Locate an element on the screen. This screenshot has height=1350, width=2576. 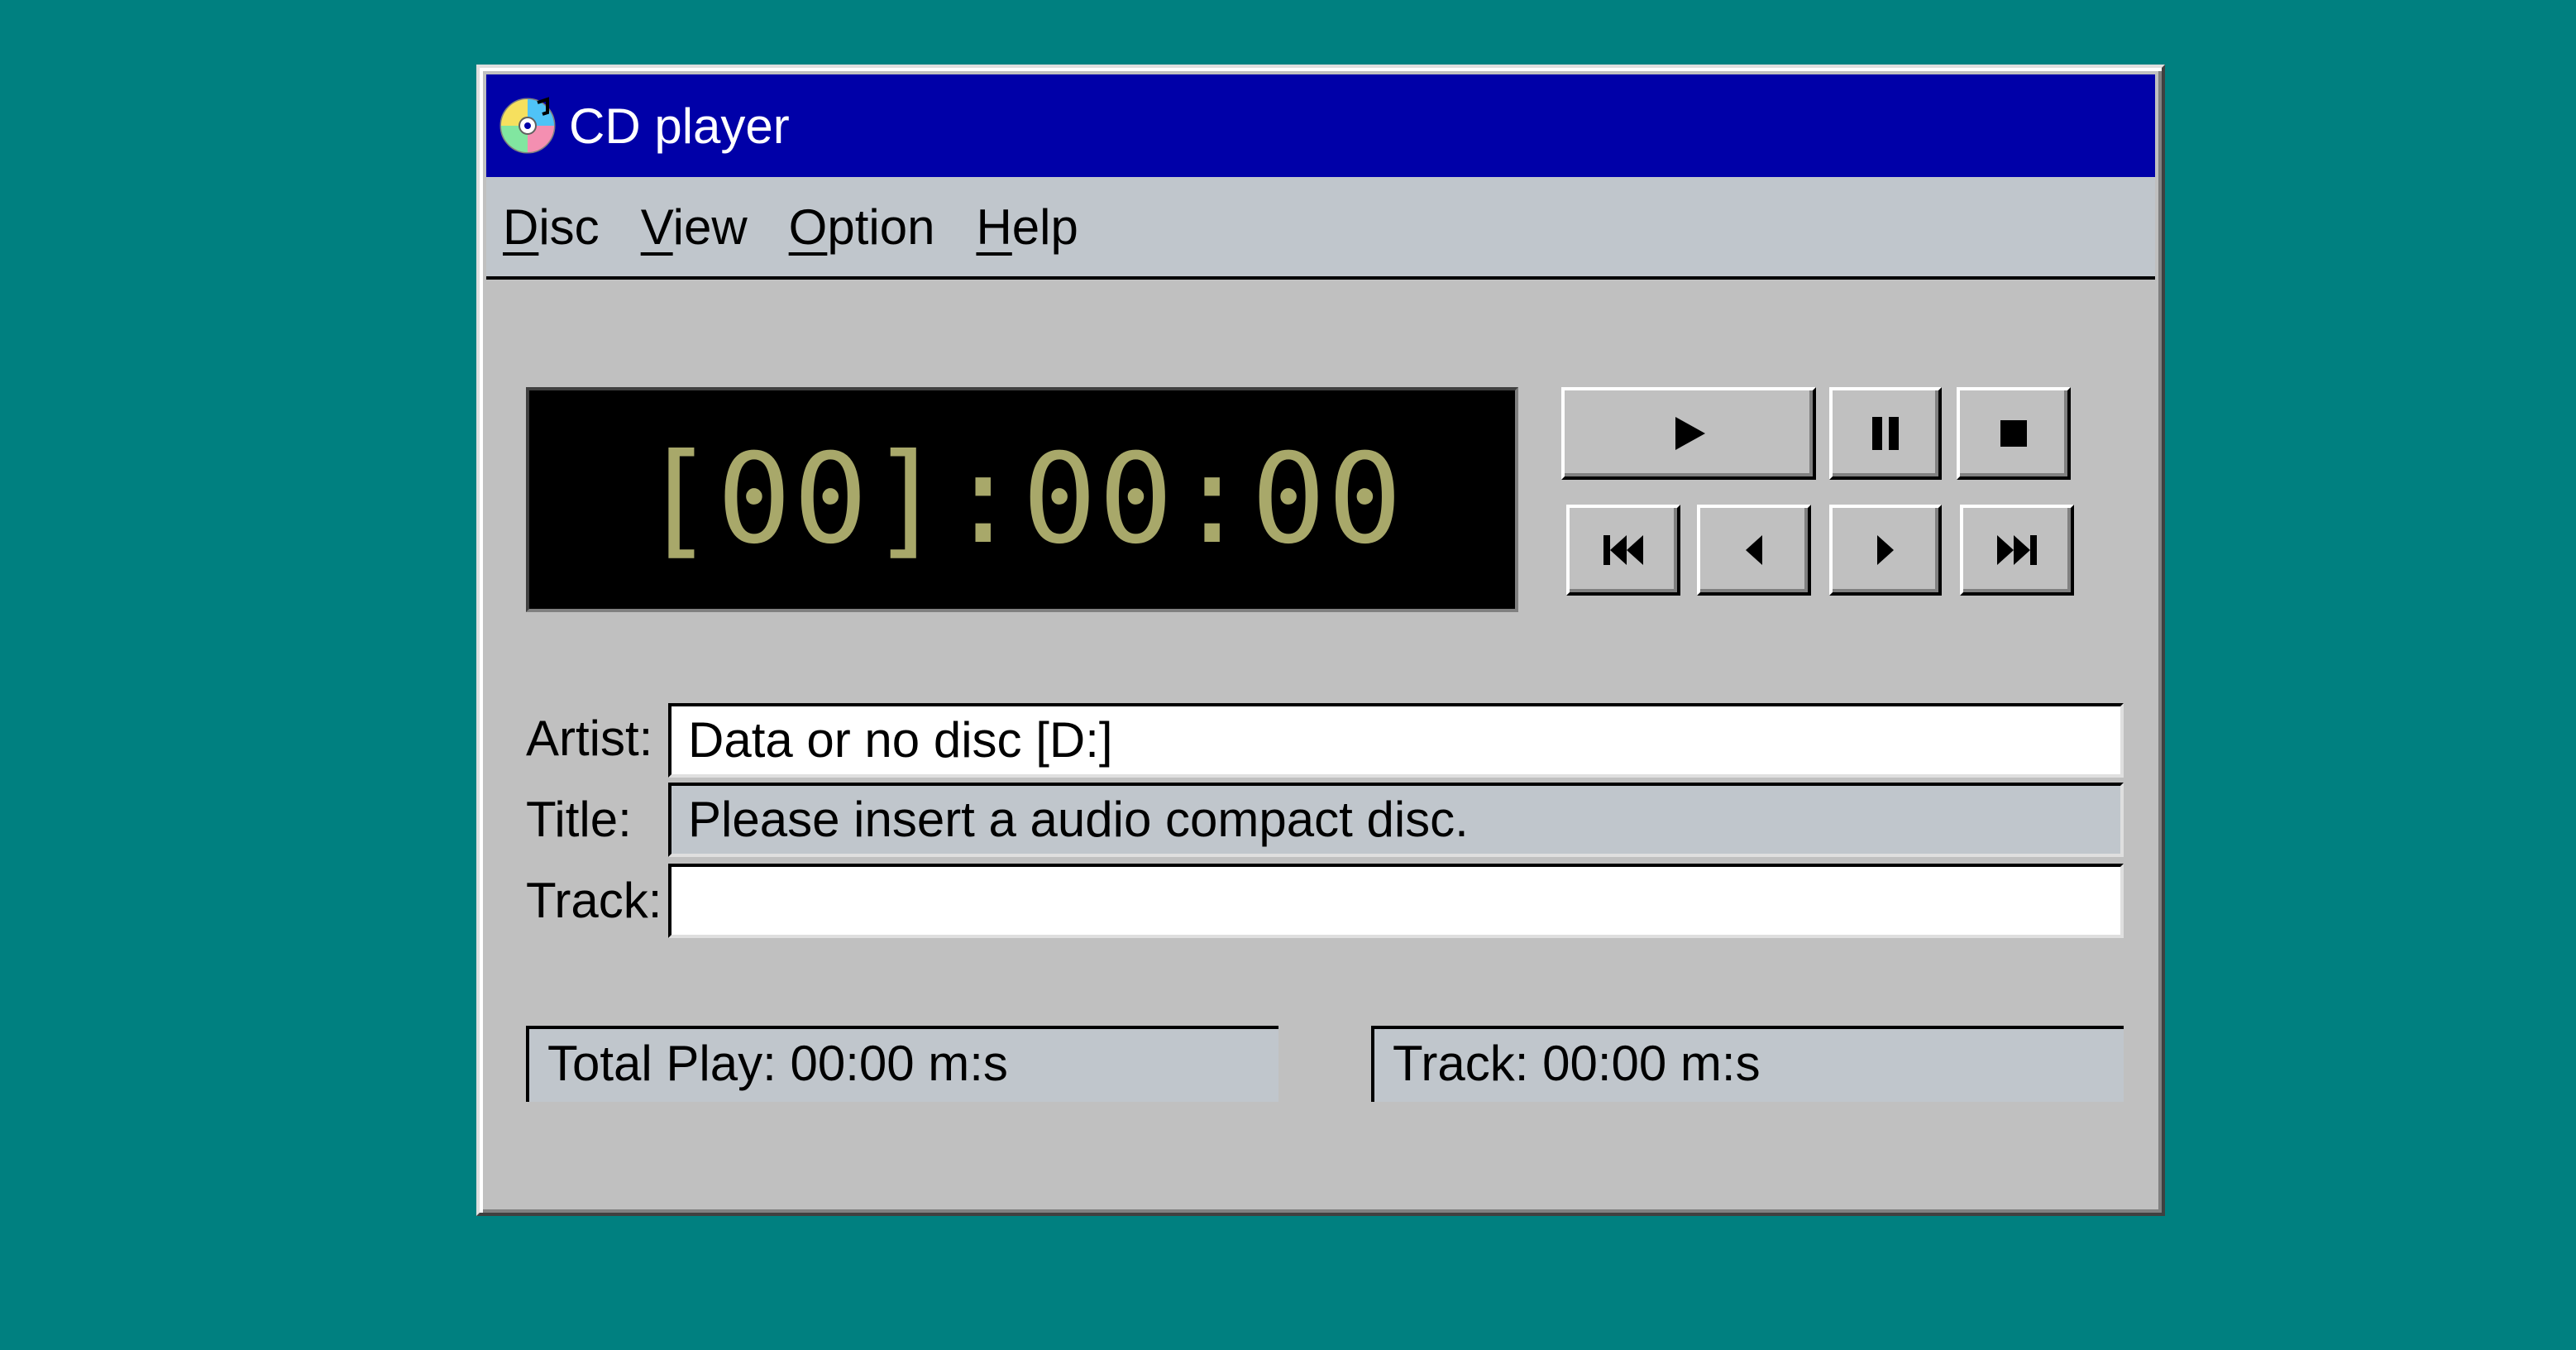
menu-option-label: ption is located at coordinates (881, 227).